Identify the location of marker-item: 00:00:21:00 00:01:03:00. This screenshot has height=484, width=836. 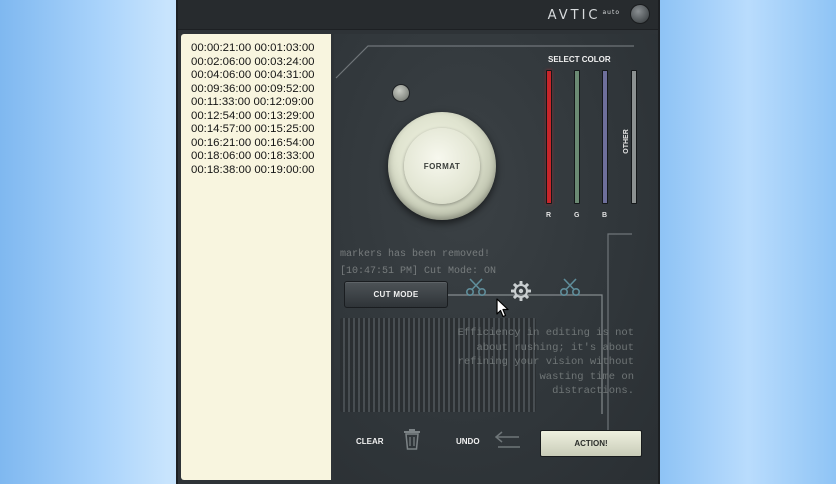
(261, 49).